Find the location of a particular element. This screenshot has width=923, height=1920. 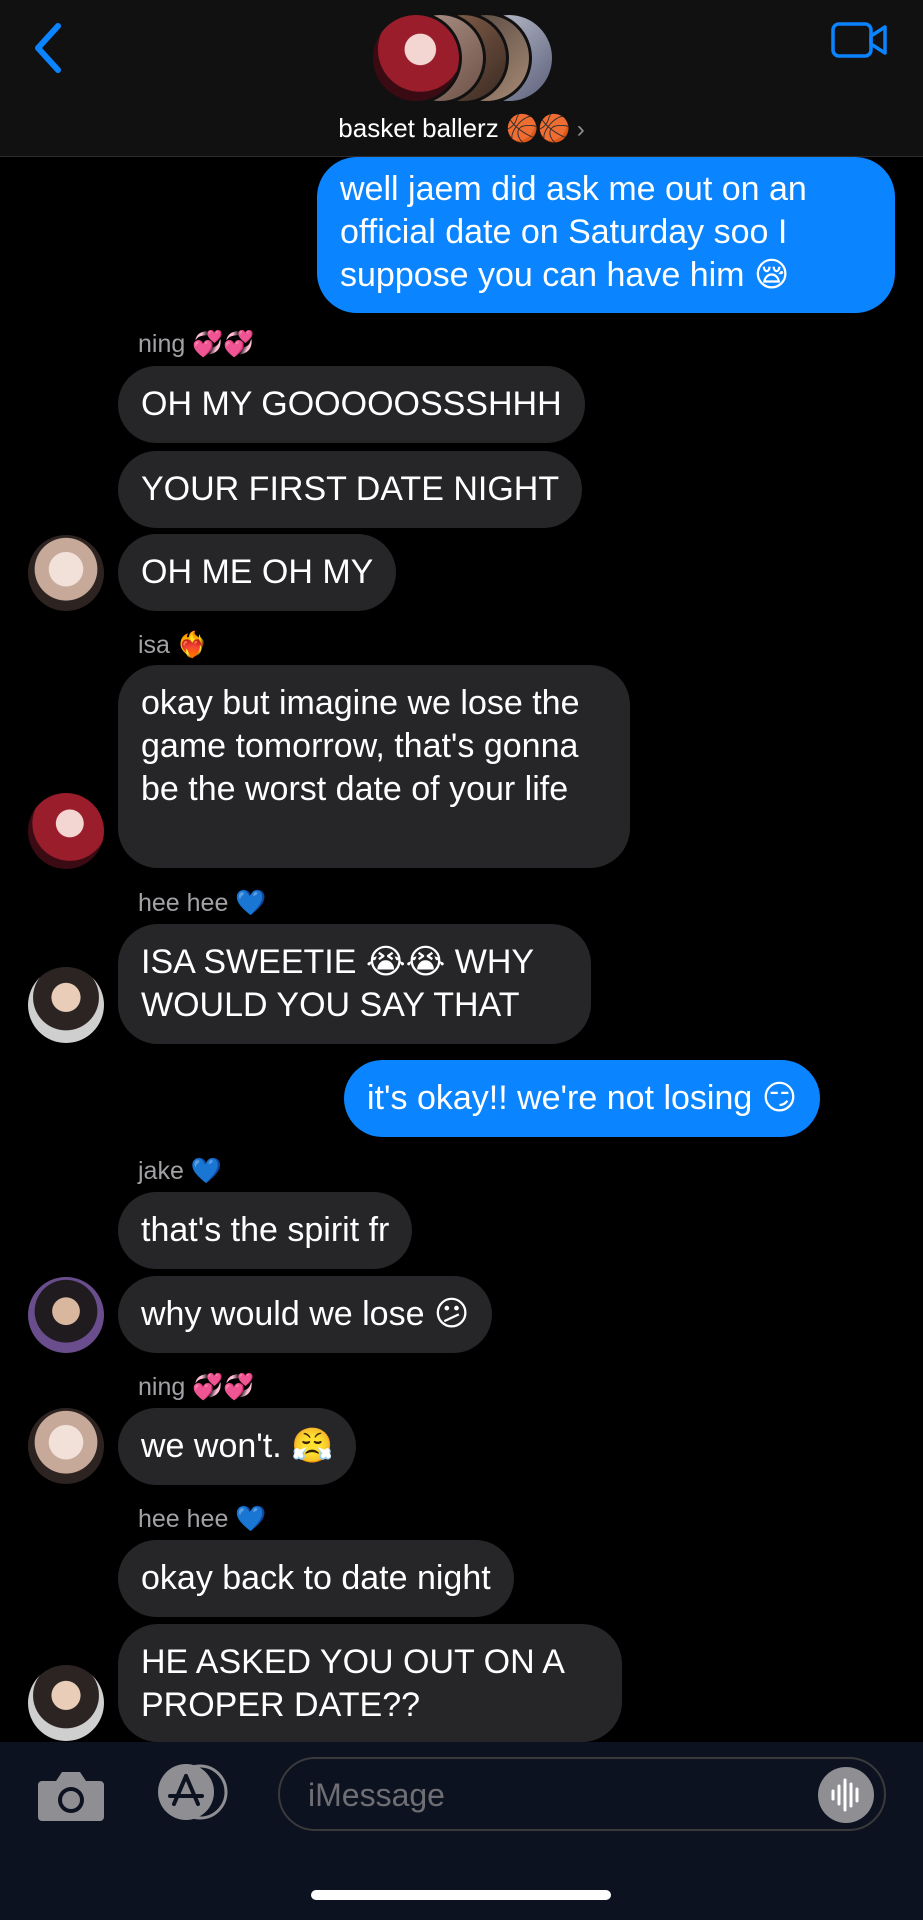

app-store-button is located at coordinates (191, 1792).